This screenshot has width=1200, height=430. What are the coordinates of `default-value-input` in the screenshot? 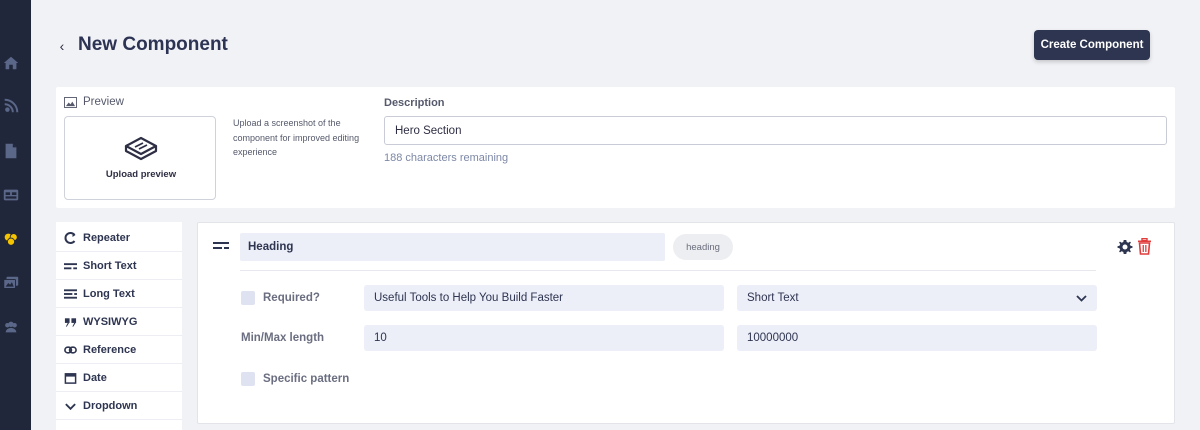 It's located at (544, 298).